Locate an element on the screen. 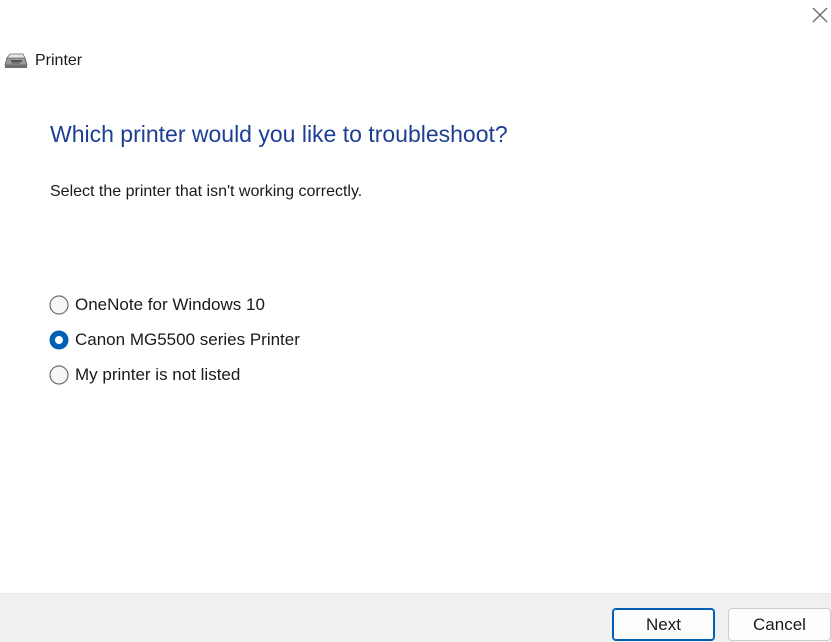  footer-bar: Next Cancel is located at coordinates (415, 617).